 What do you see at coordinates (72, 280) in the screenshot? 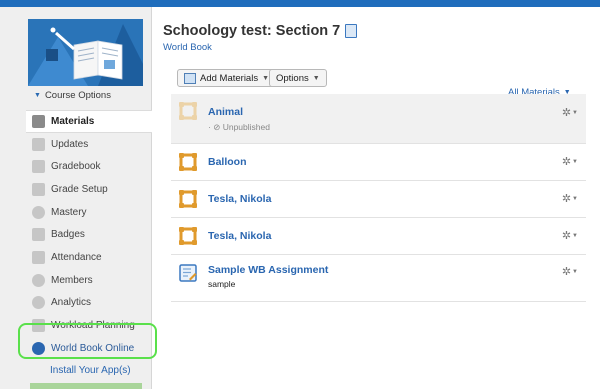
I see `sidebar-item-label: Members` at bounding box center [72, 280].